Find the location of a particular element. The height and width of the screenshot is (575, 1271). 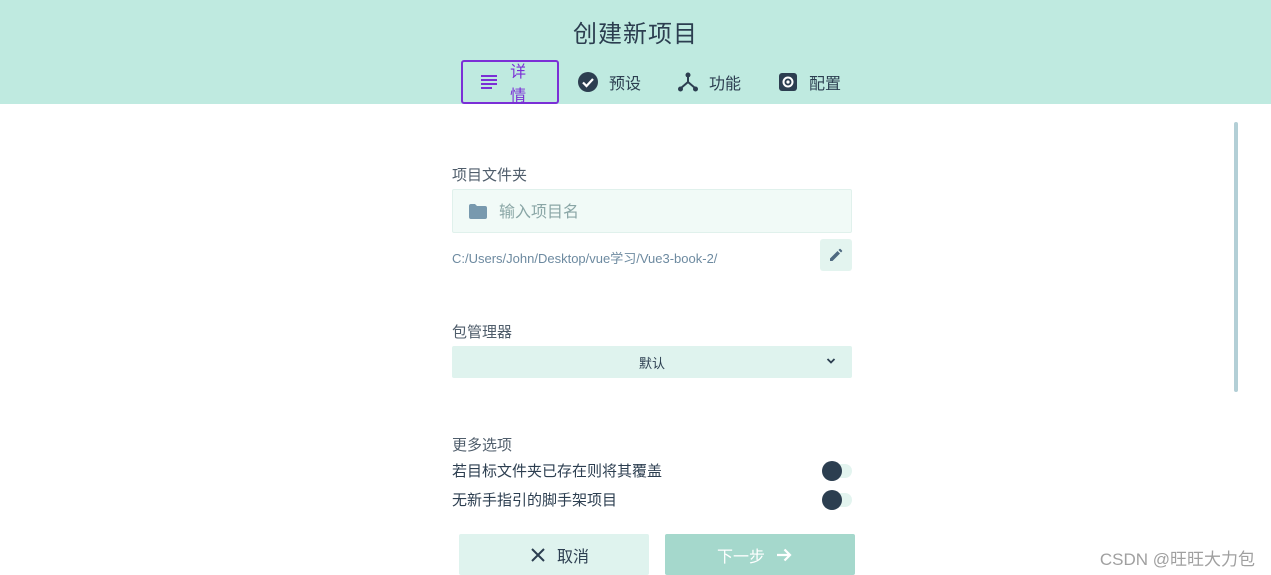

next-label: 下一步 is located at coordinates (740, 556).